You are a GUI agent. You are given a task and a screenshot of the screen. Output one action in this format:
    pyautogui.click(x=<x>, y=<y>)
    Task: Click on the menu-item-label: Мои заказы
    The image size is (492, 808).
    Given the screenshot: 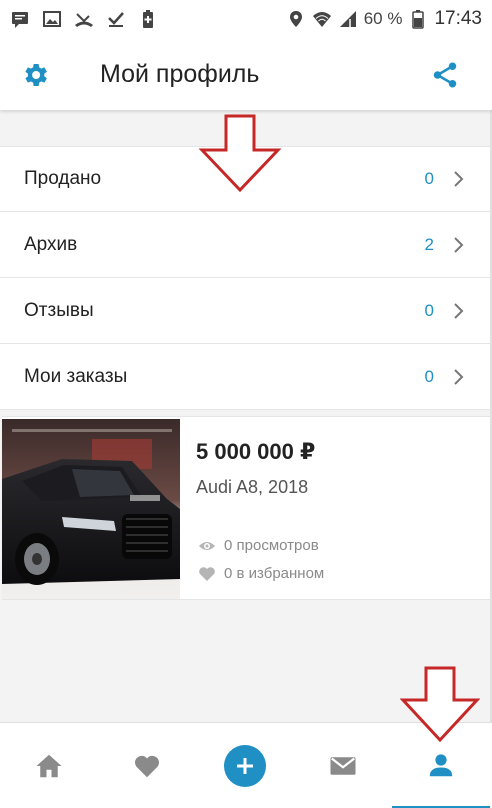 What is the action you would take?
    pyautogui.click(x=76, y=376)
    